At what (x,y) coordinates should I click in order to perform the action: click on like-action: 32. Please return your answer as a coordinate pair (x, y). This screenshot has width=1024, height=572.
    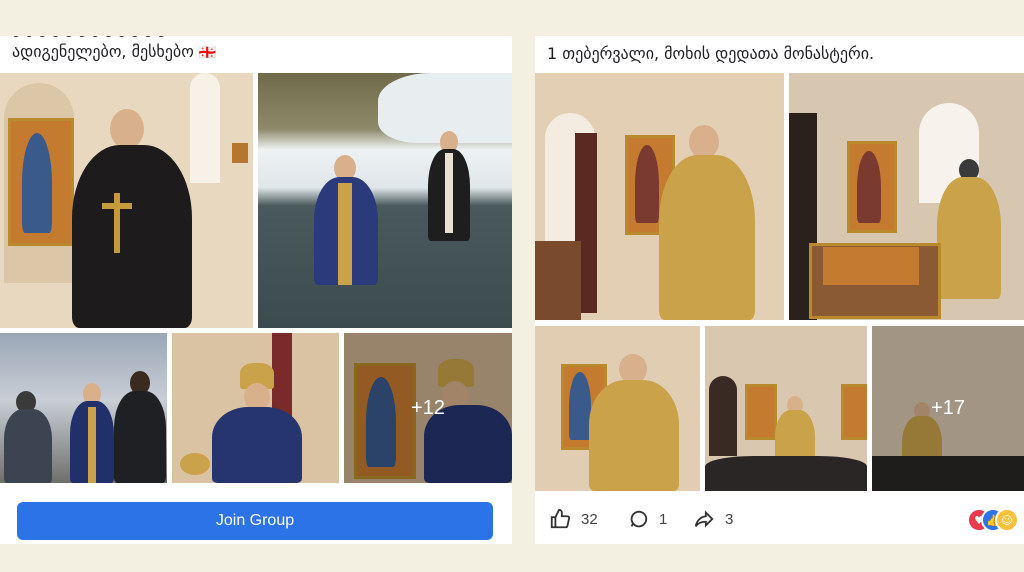
    Looking at the image, I should click on (573, 519).